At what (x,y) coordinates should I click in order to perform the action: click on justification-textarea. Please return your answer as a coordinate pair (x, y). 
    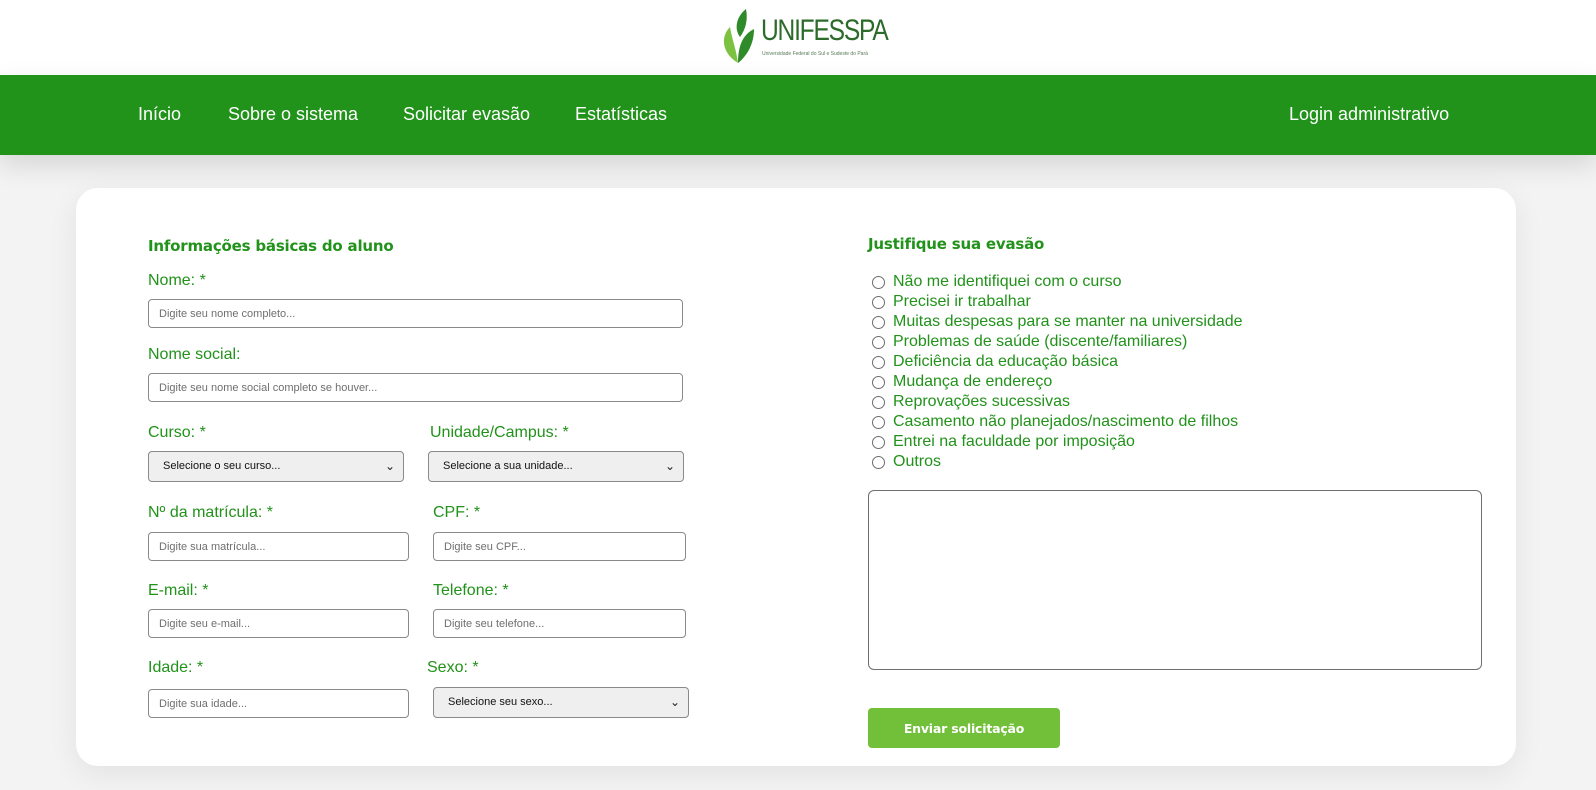
    Looking at the image, I should click on (1175, 580).